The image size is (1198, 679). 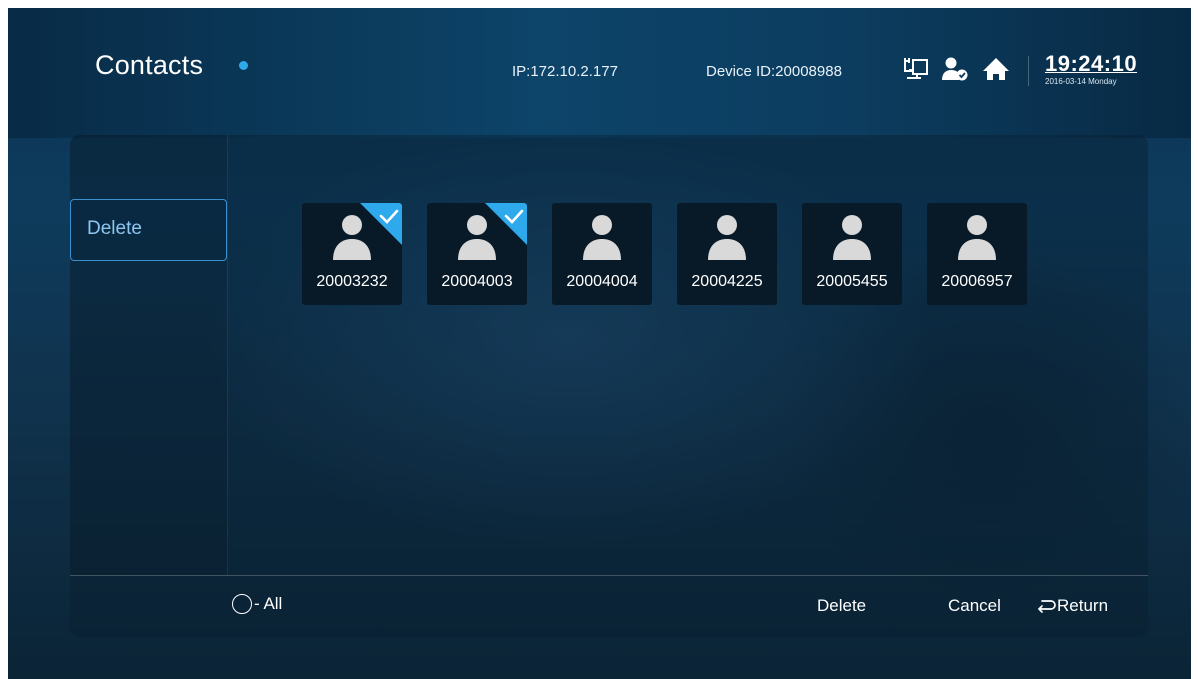 I want to click on return-label: Return, so click(x=1083, y=605).